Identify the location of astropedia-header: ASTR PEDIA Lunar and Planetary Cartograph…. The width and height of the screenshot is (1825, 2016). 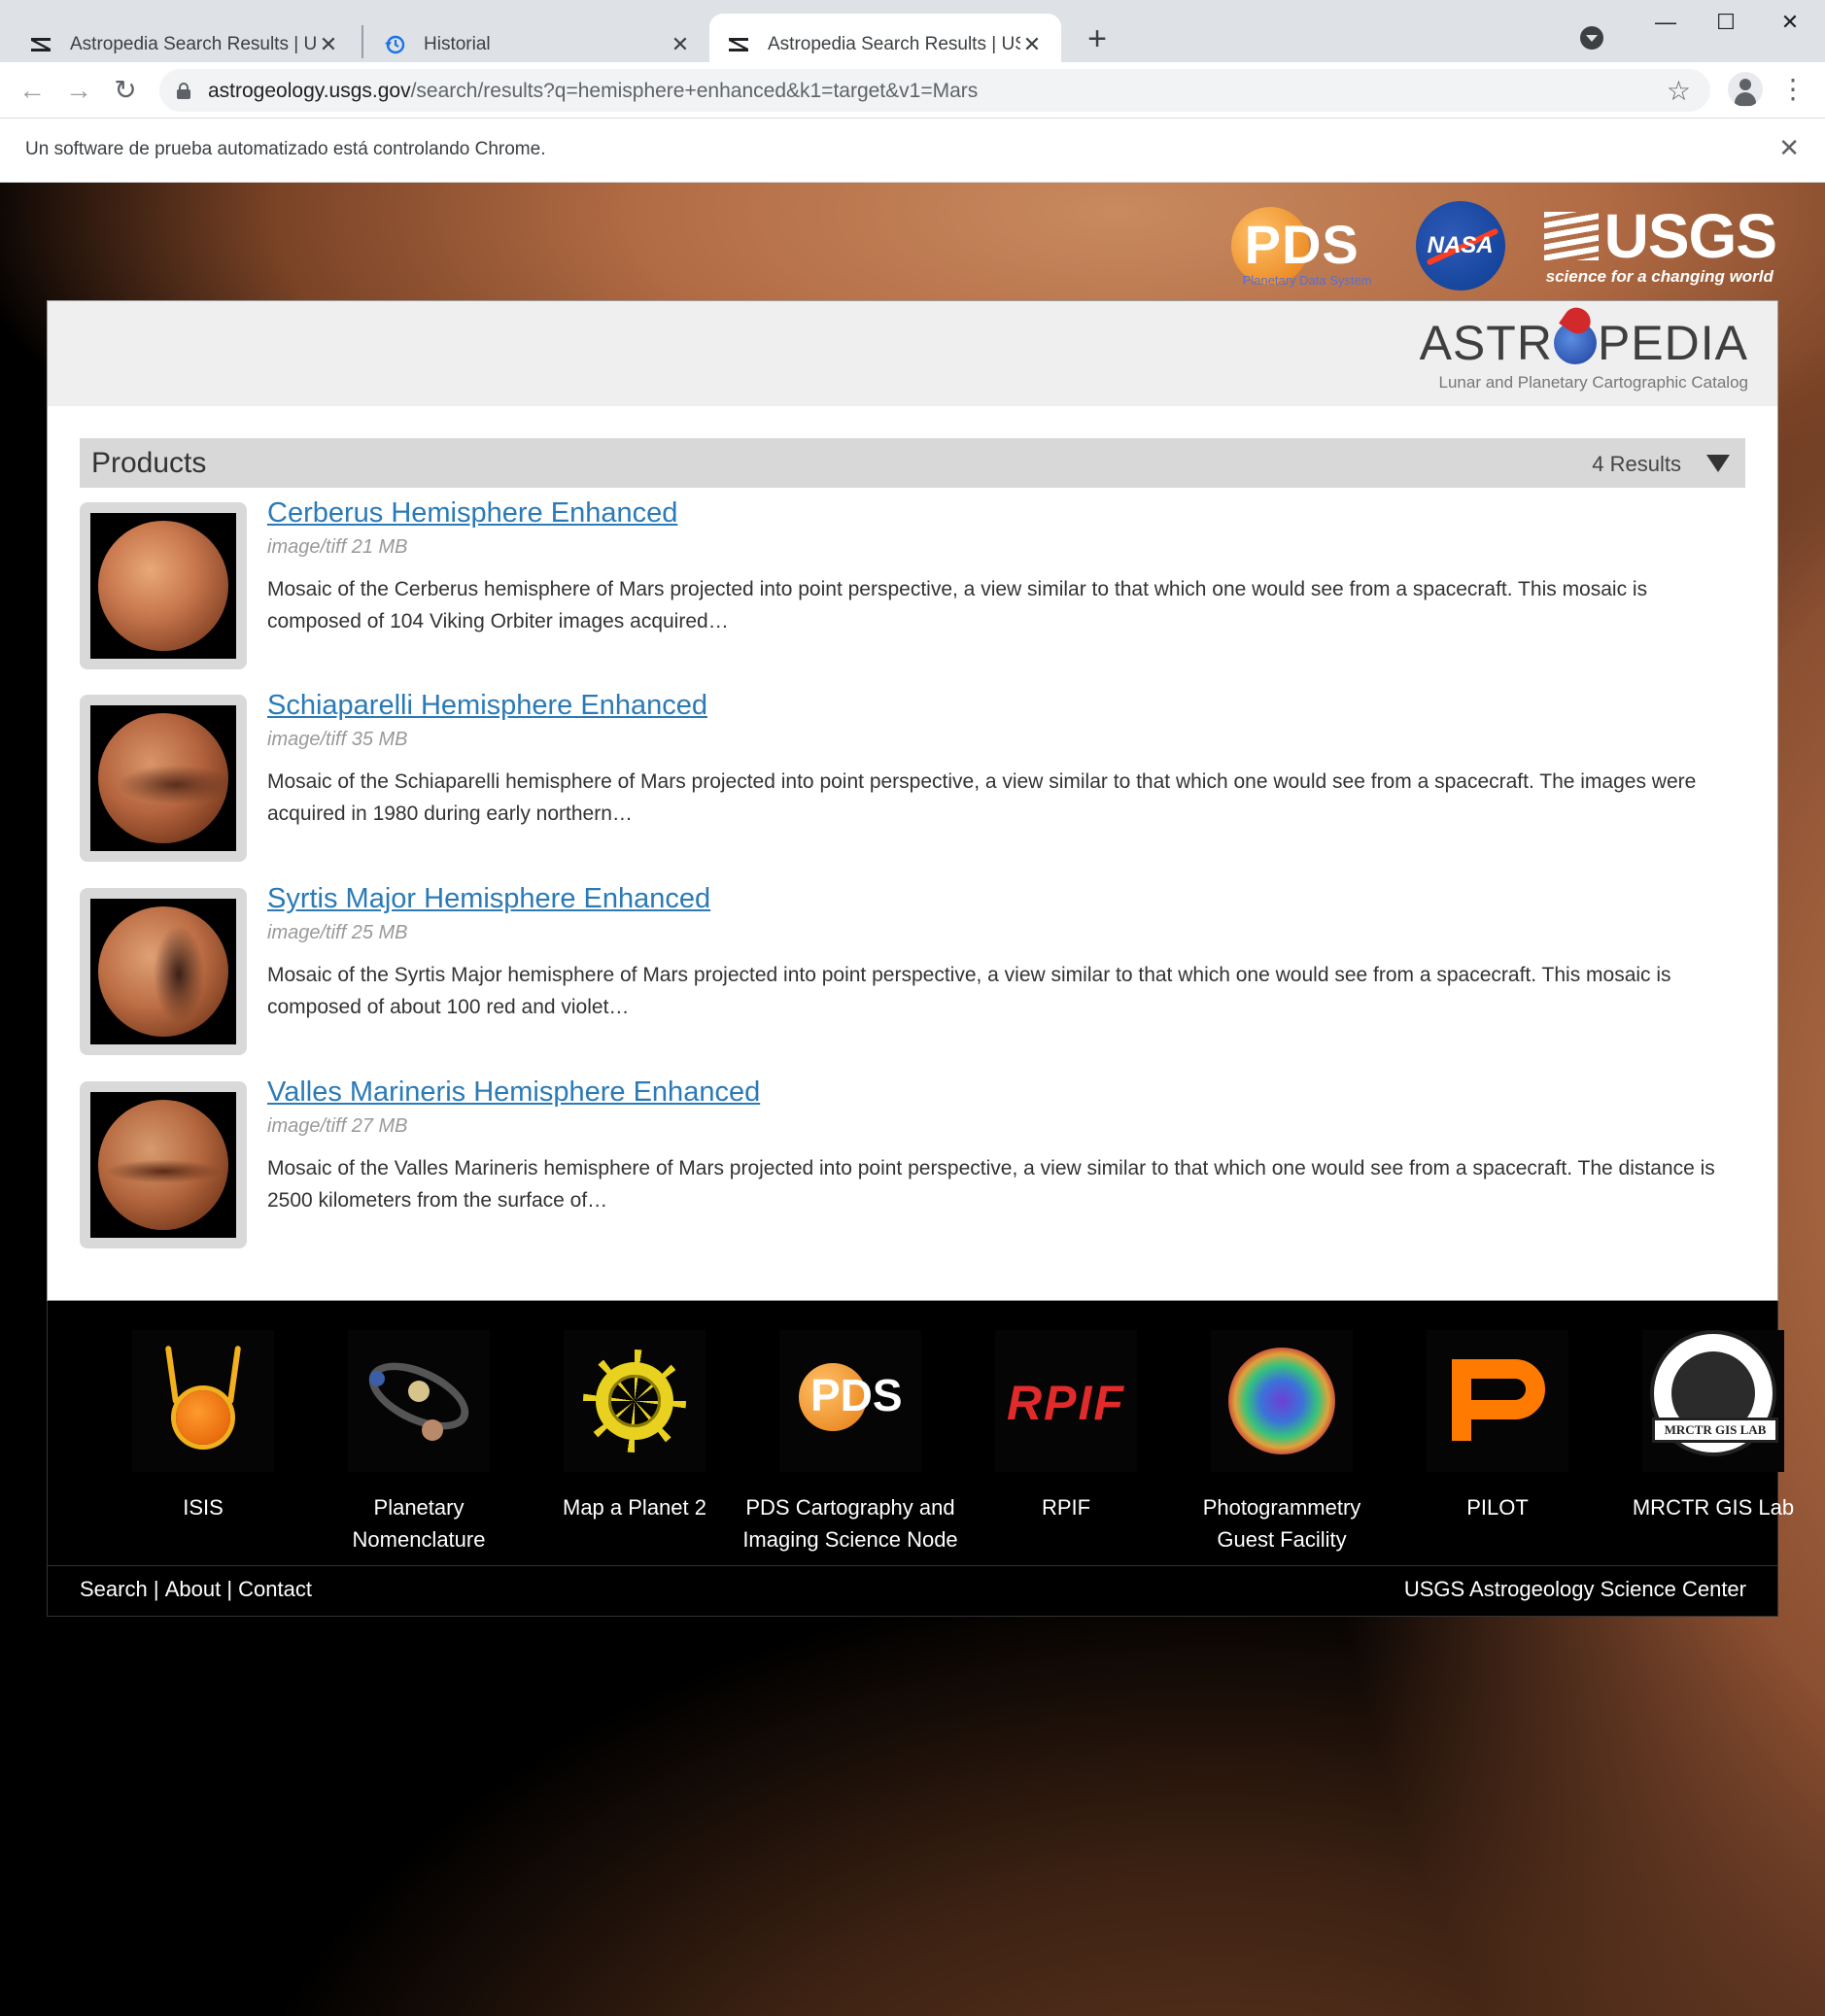
(913, 353).